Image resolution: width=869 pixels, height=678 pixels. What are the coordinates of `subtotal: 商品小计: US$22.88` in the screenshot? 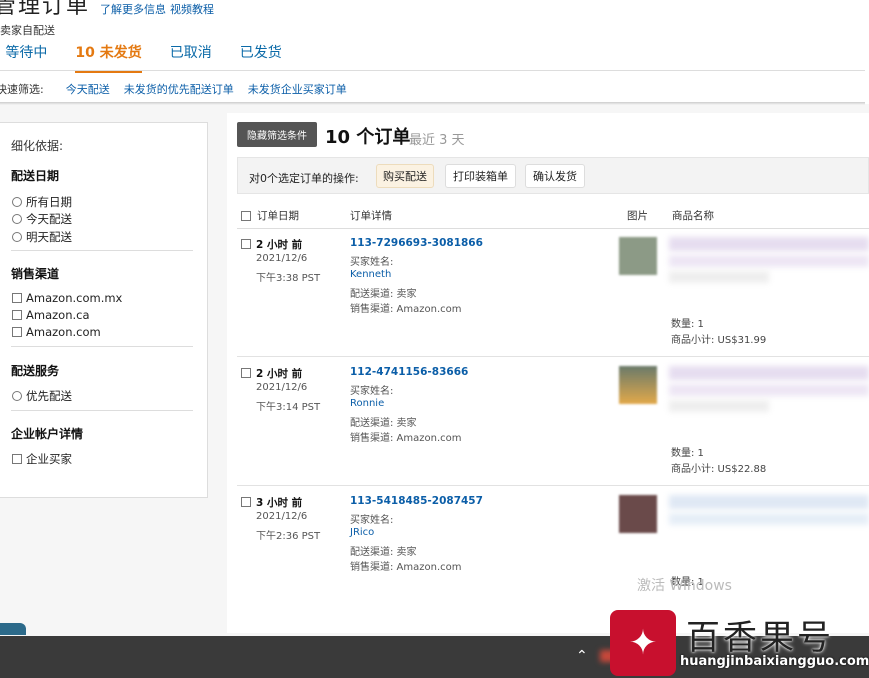 It's located at (719, 469).